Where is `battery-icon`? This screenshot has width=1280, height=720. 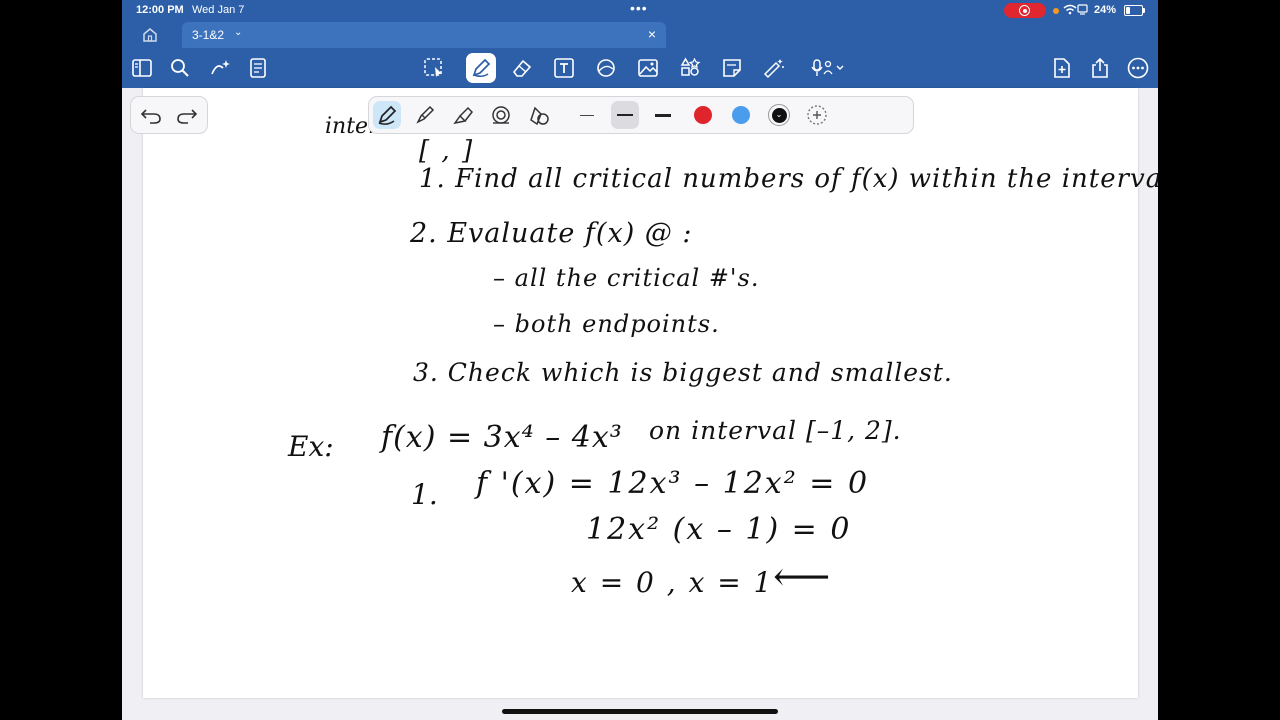 battery-icon is located at coordinates (1134, 10).